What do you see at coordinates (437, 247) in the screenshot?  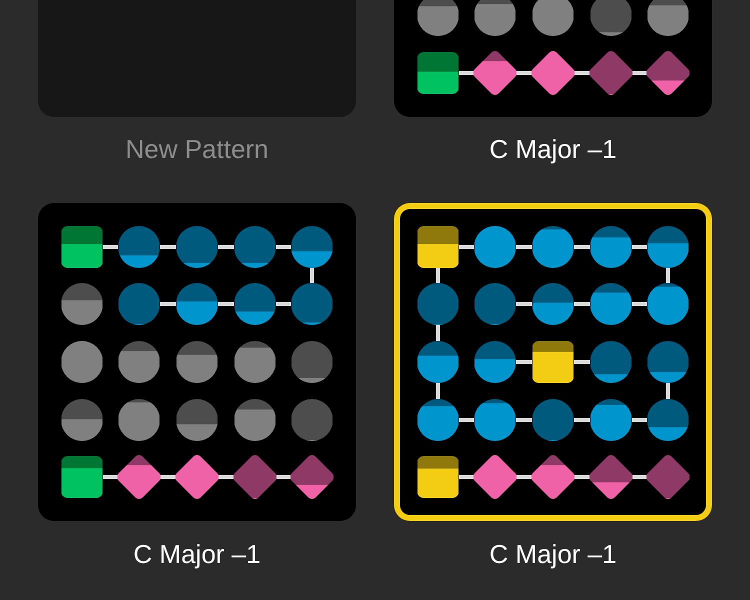 I see `square-node` at bounding box center [437, 247].